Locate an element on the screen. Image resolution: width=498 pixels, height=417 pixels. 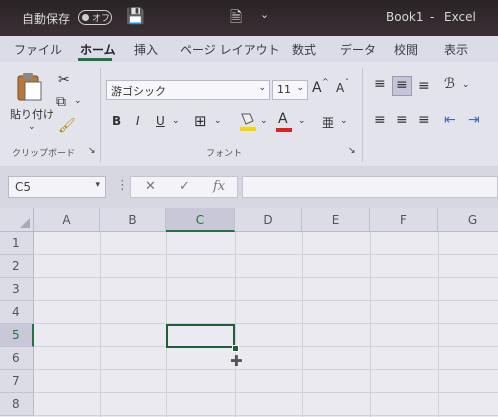
row-header-8: 8 is located at coordinates (17, 404).